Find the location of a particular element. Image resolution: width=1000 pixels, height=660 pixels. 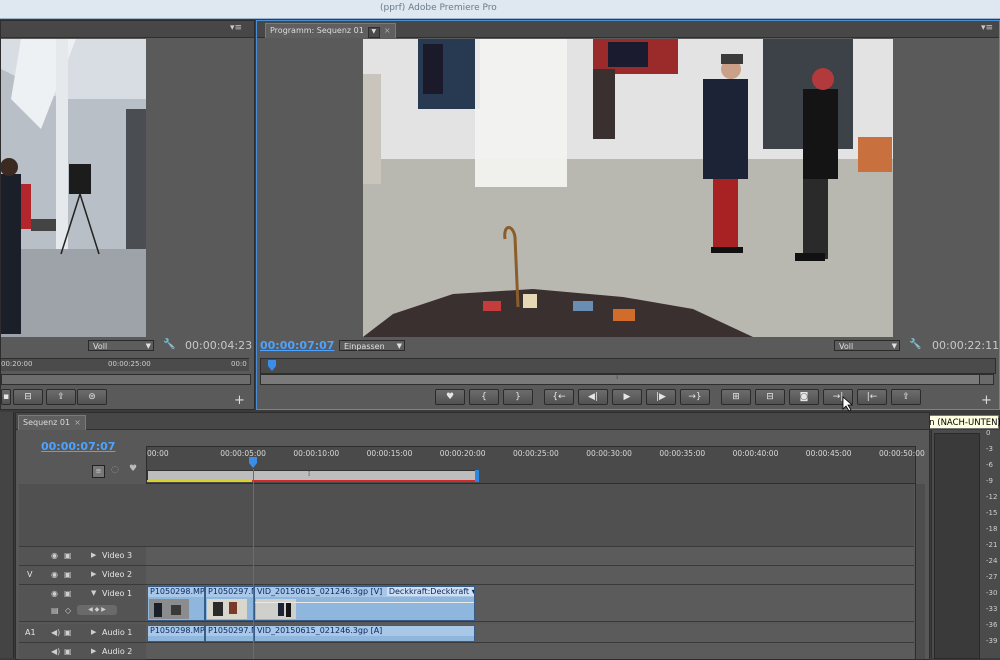

program-zoom-scrollbar: ⁞ is located at coordinates (620, 379).